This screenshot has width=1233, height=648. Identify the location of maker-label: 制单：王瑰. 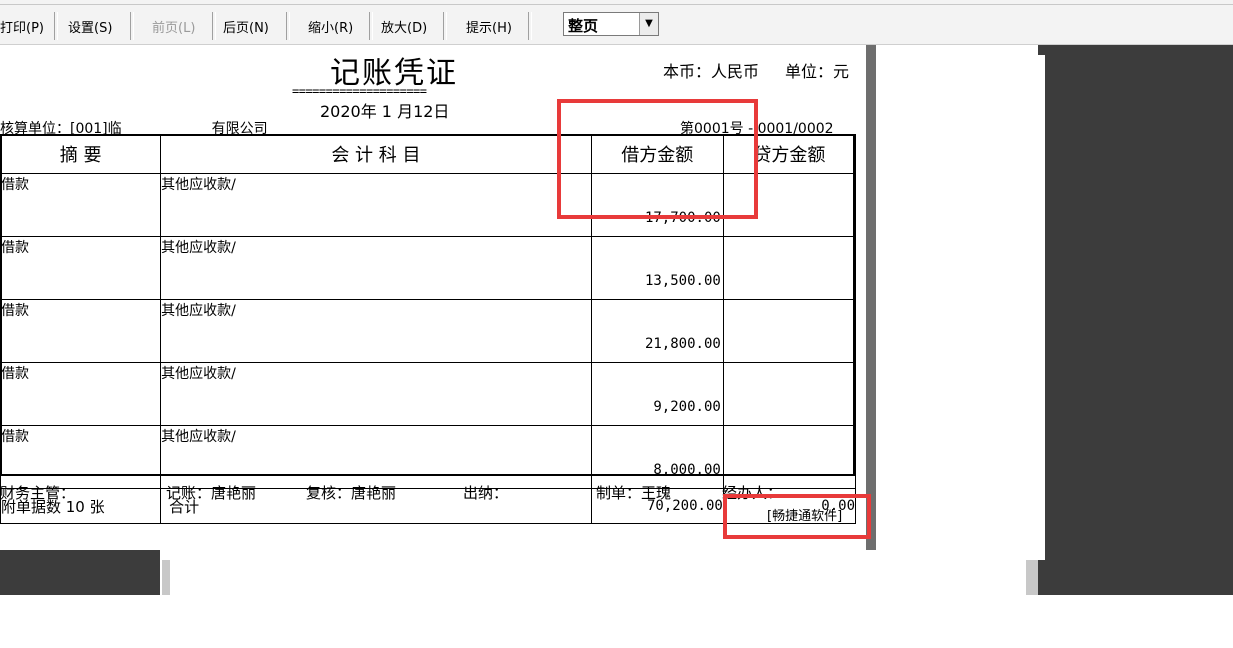
(634, 493).